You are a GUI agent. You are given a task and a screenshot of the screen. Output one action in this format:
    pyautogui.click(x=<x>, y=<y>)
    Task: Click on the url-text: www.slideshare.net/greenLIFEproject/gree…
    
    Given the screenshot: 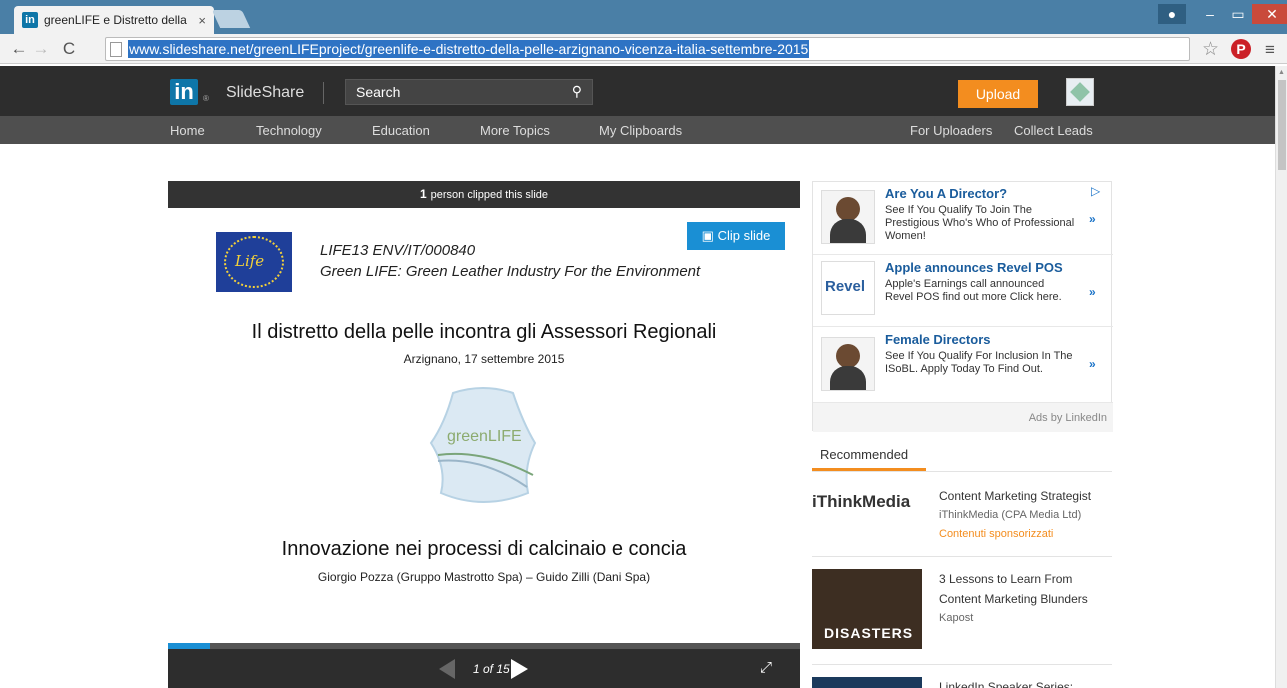 What is the action you would take?
    pyautogui.click(x=469, y=49)
    